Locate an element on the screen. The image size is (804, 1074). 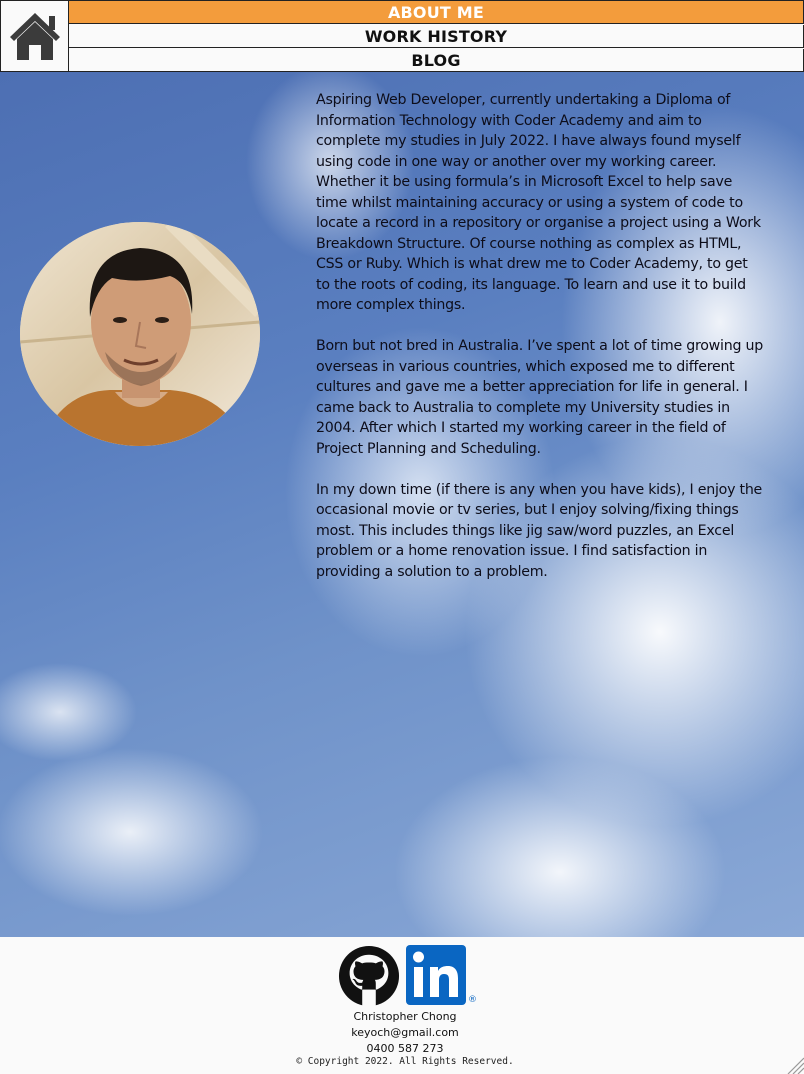
linkedin-link: ® is located at coordinates (441, 975).